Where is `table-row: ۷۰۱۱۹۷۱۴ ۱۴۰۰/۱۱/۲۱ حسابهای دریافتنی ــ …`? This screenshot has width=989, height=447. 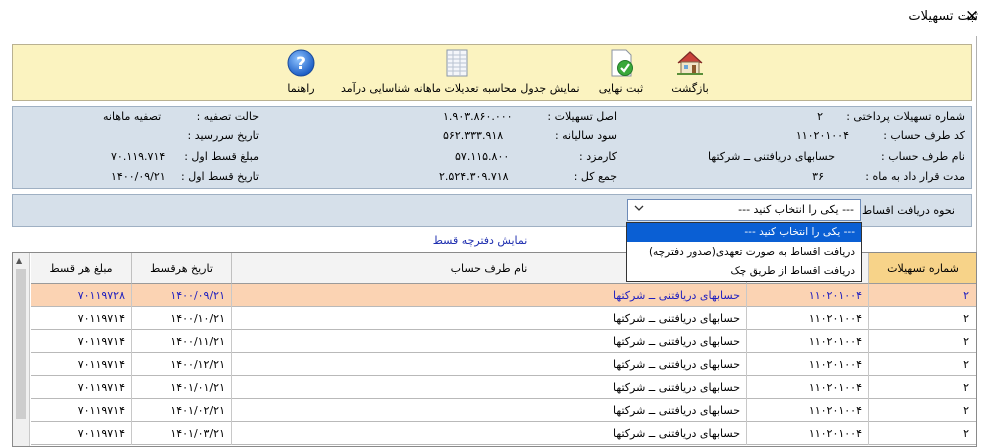 table-row: ۷۰۱۱۹۷۱۴ ۱۴۰۰/۱۱/۲۱ حسابهای دریافتنی ــ … is located at coordinates (503, 341).